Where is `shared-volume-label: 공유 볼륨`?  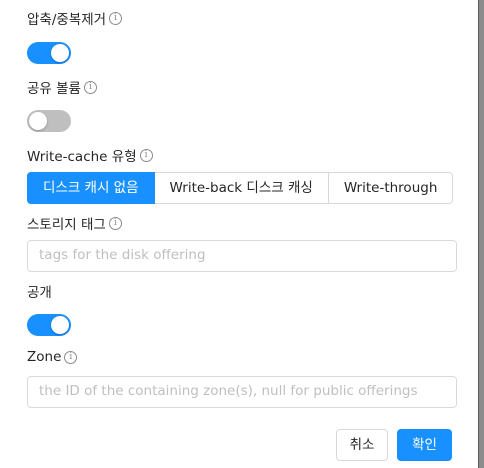 shared-volume-label: 공유 볼륨 is located at coordinates (54, 89).